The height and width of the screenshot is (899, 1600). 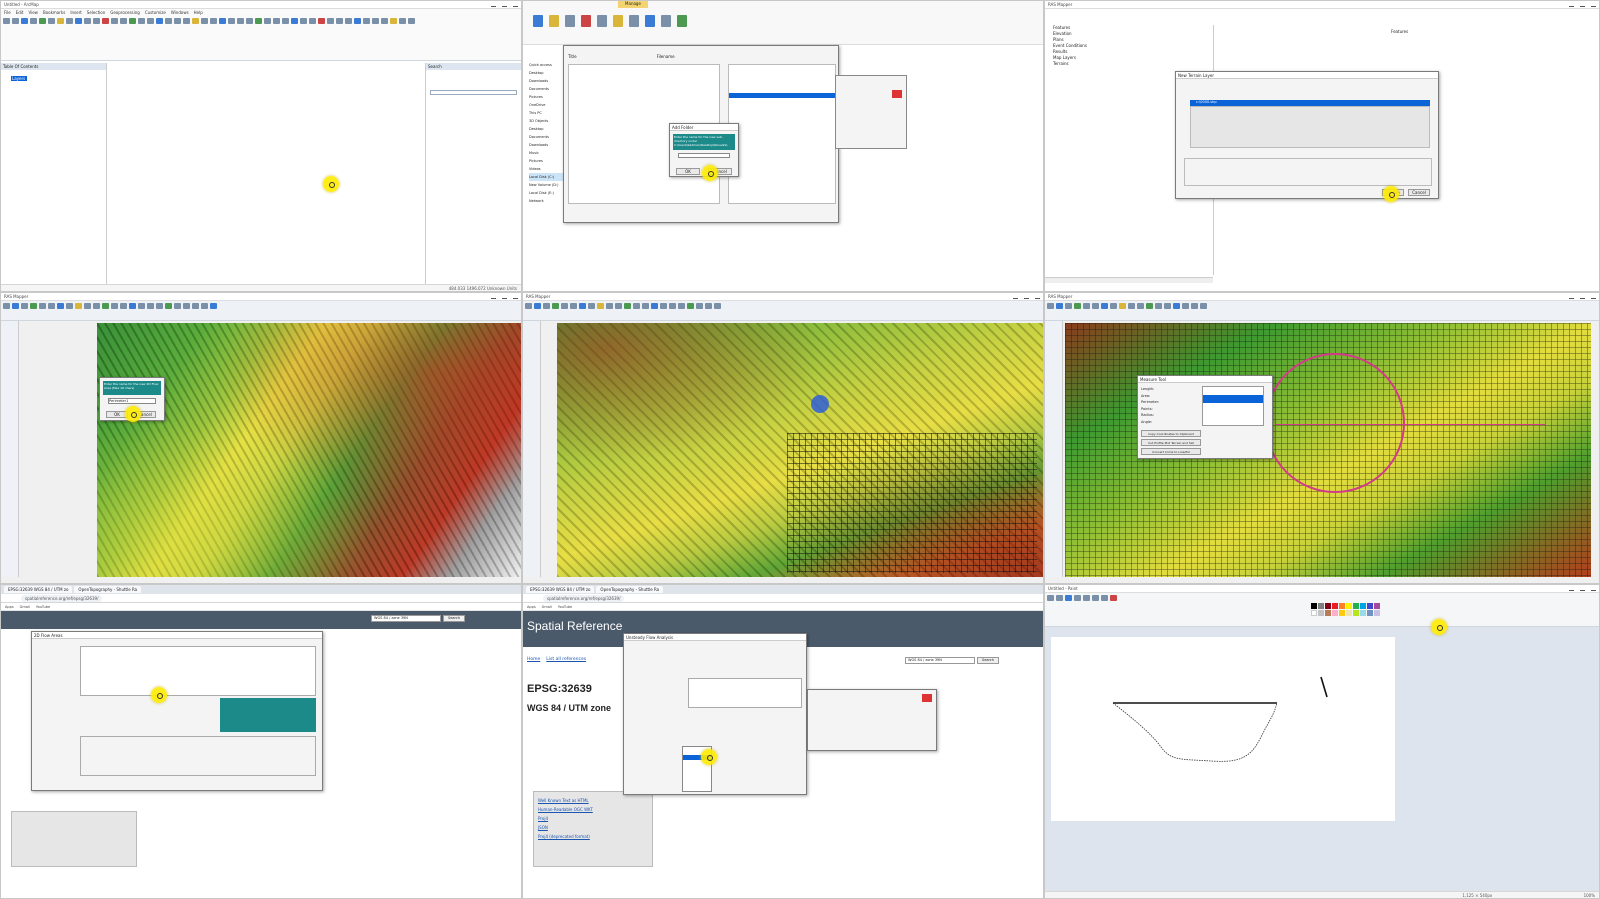 What do you see at coordinates (504, 5) in the screenshot?
I see `window-controls` at bounding box center [504, 5].